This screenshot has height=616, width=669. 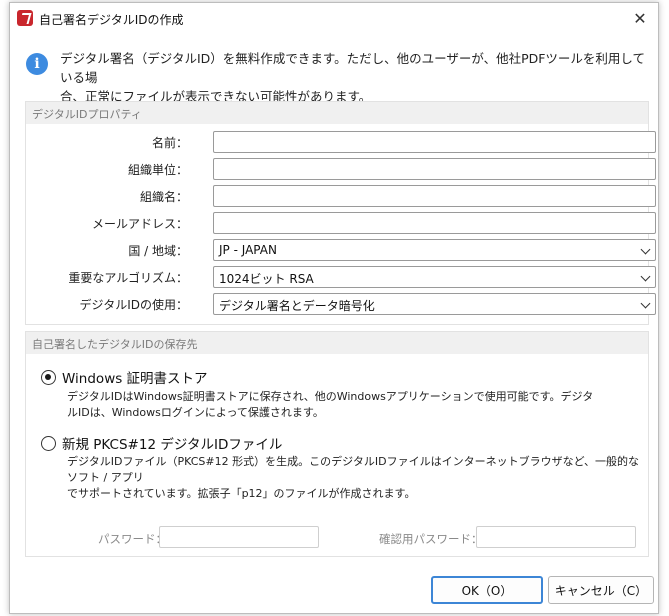 What do you see at coordinates (434, 196) in the screenshot?
I see `org-name-input` at bounding box center [434, 196].